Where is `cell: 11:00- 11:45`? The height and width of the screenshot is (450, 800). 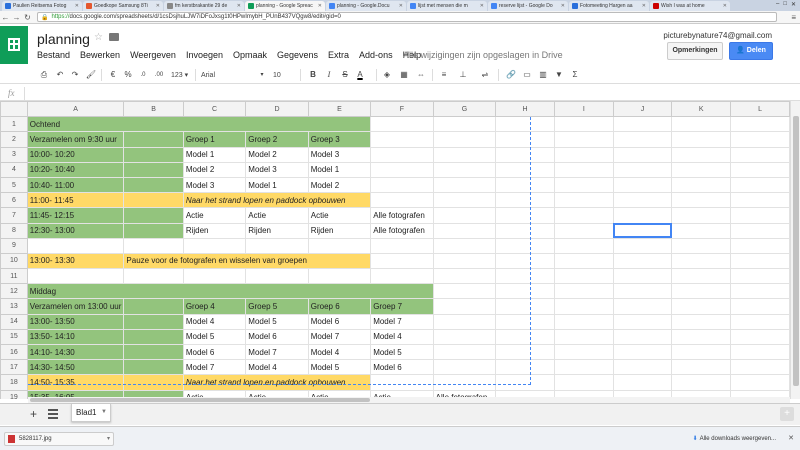 cell: 11:00- 11:45 is located at coordinates (75, 200).